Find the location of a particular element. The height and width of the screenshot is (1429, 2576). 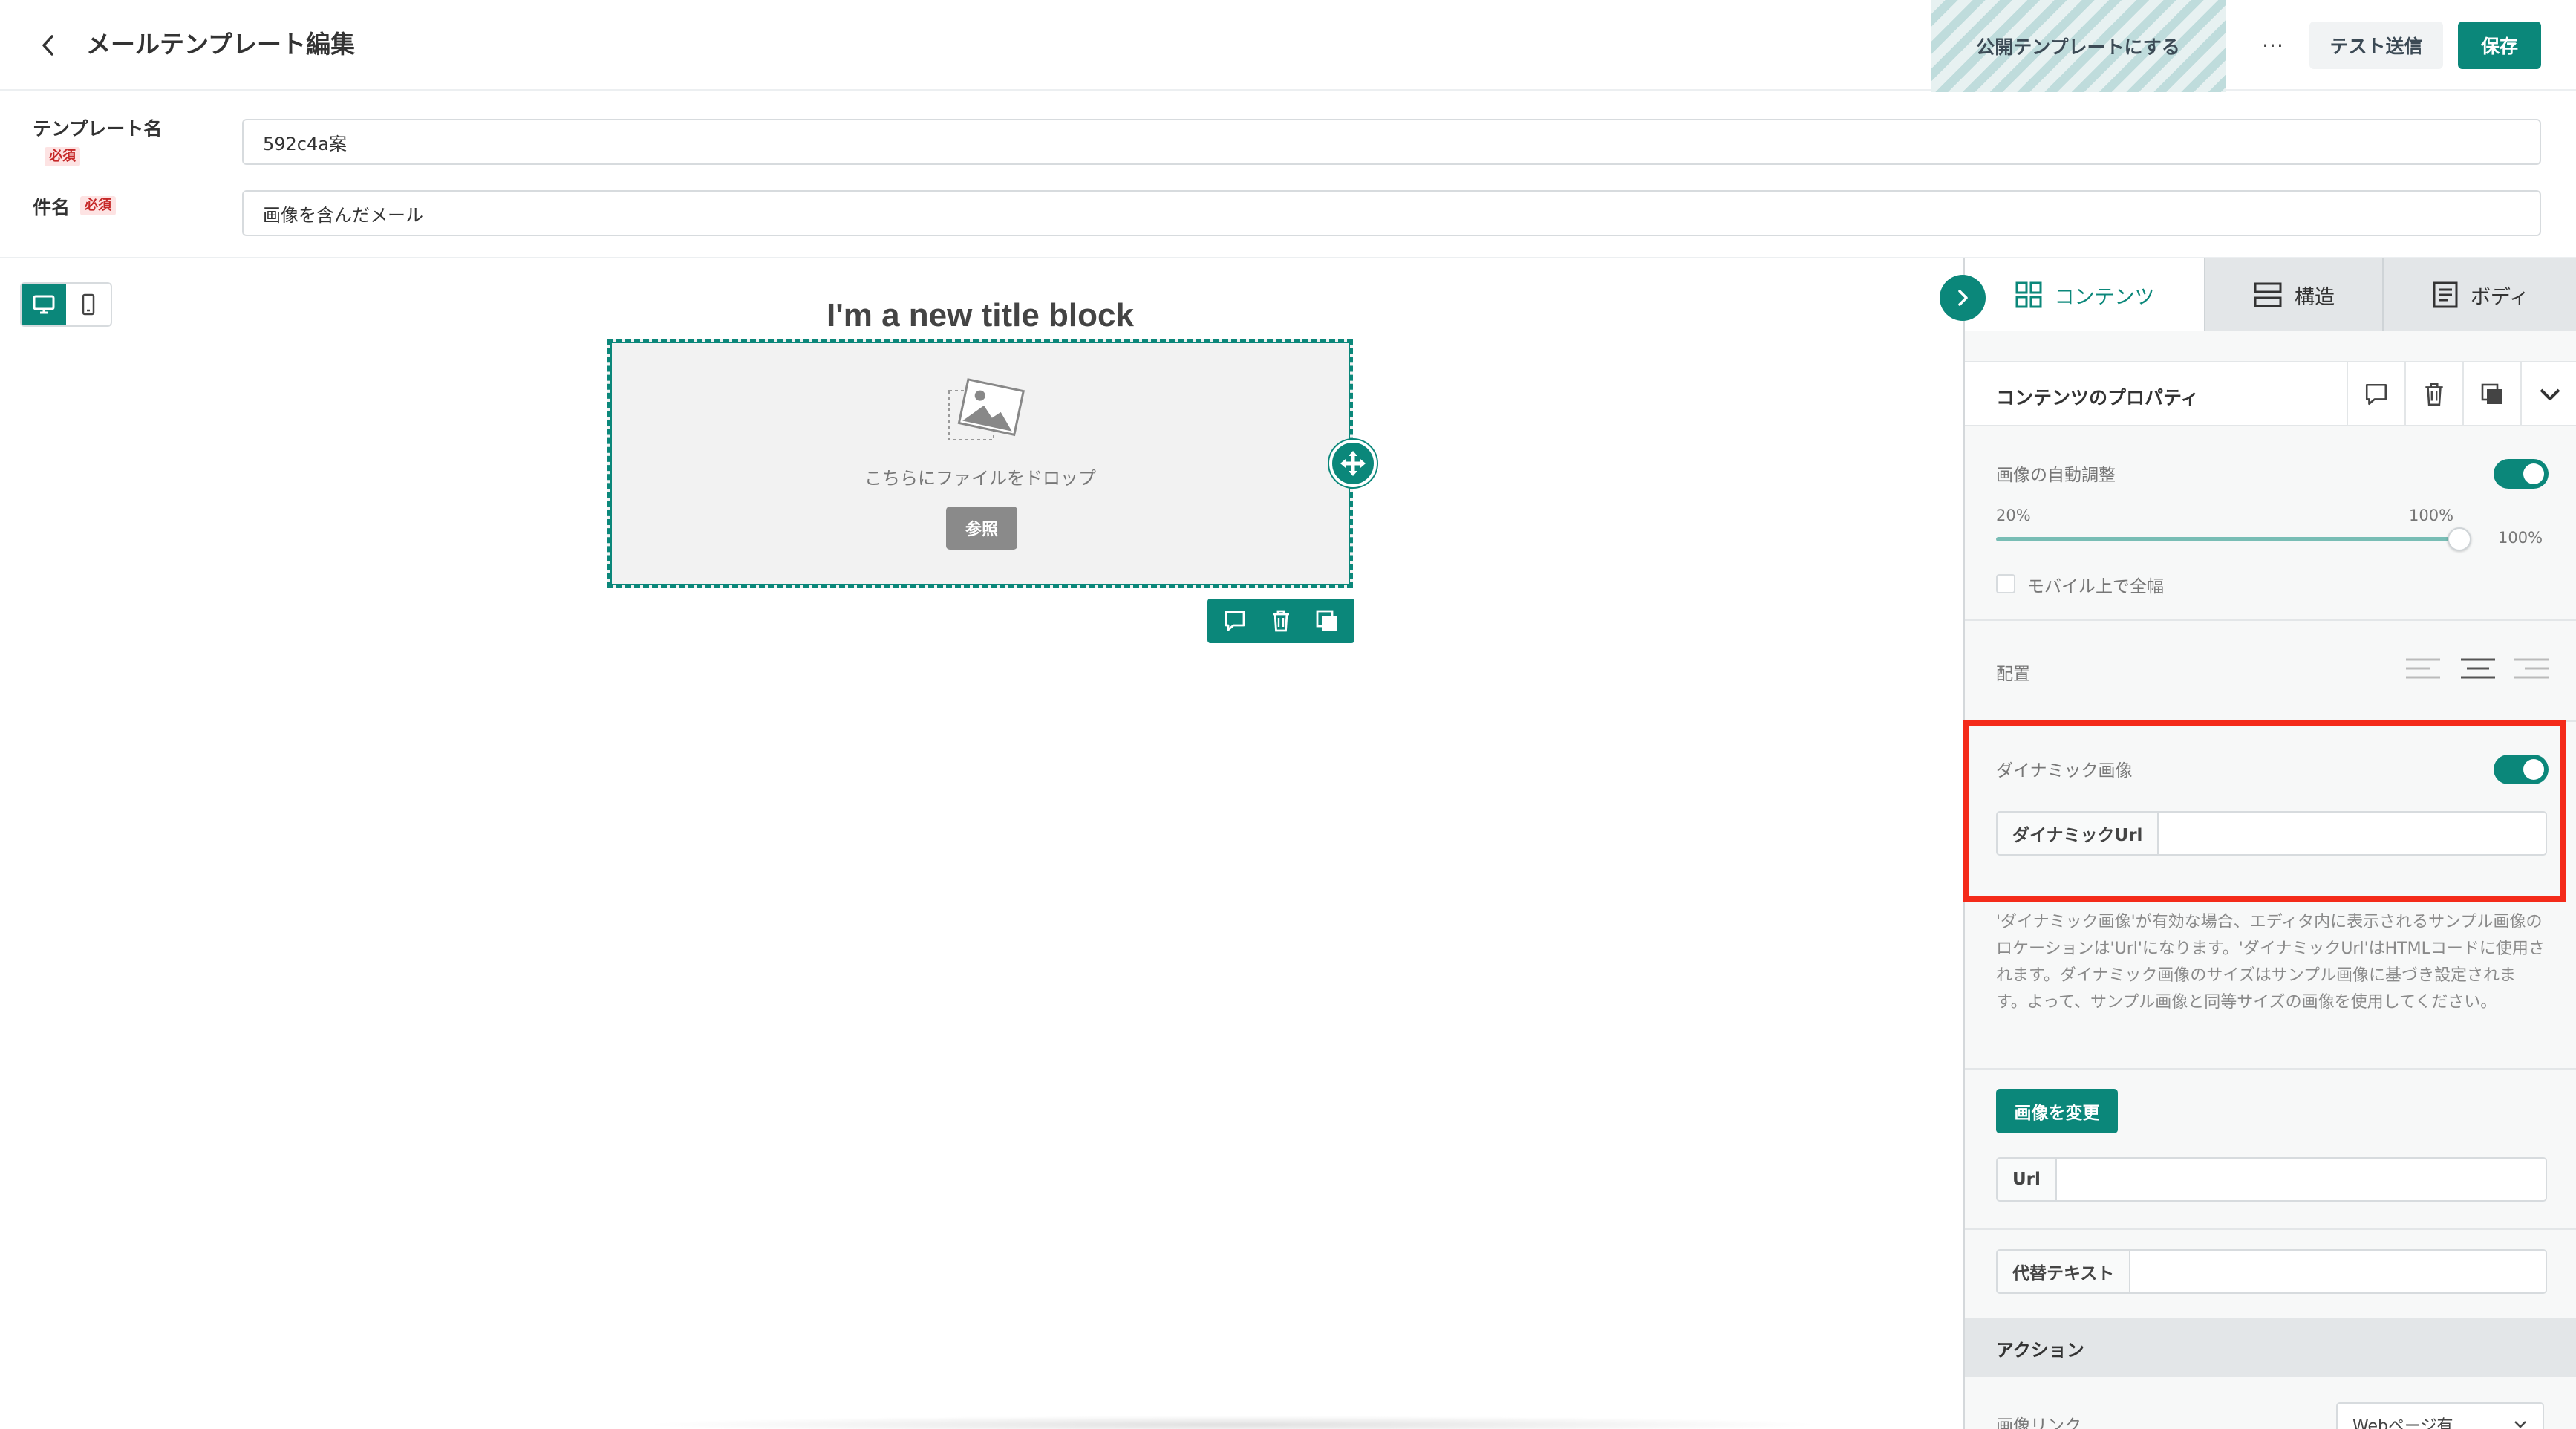

auto-resize-label: 画像の自動調整 is located at coordinates (2056, 475).